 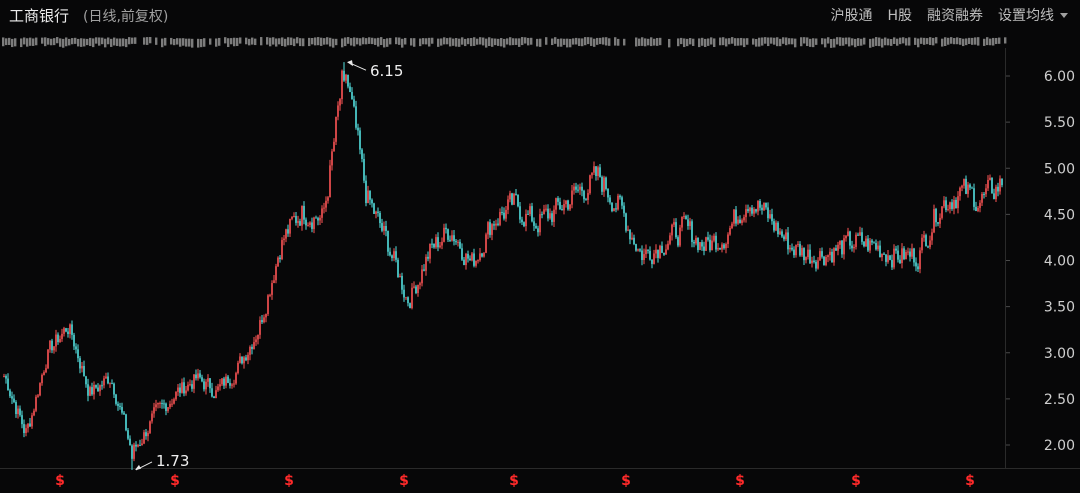 What do you see at coordinates (1064, 15) in the screenshot?
I see `chevron-down-icon` at bounding box center [1064, 15].